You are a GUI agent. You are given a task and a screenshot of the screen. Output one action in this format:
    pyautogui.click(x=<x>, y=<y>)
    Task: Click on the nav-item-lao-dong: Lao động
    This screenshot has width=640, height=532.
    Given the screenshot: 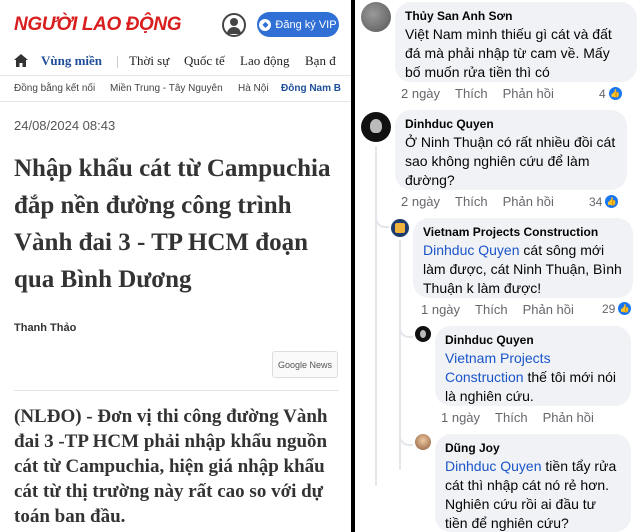 What is the action you would take?
    pyautogui.click(x=264, y=61)
    